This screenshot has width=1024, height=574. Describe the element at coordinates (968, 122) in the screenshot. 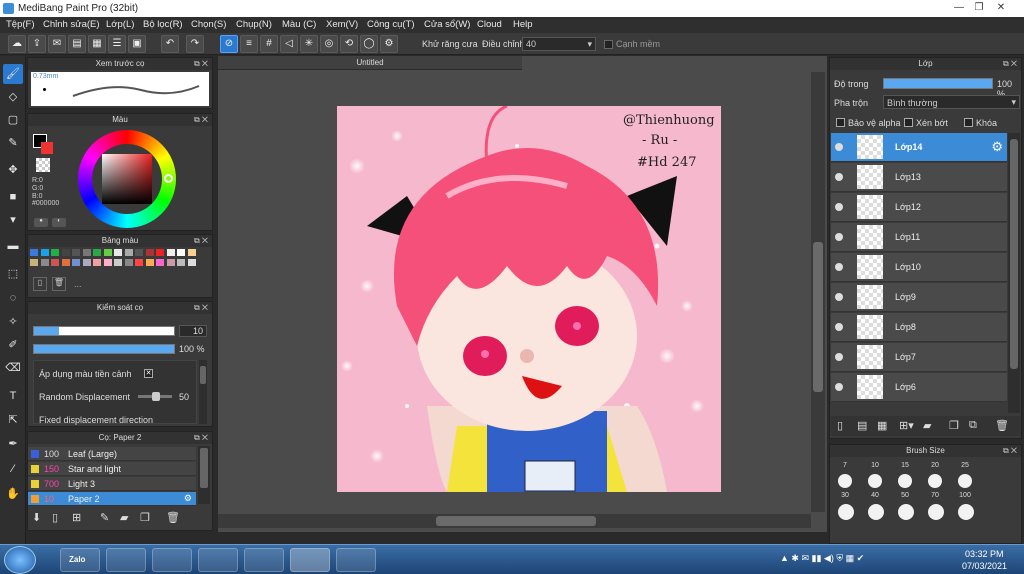

I see `lock-checkbox` at that location.